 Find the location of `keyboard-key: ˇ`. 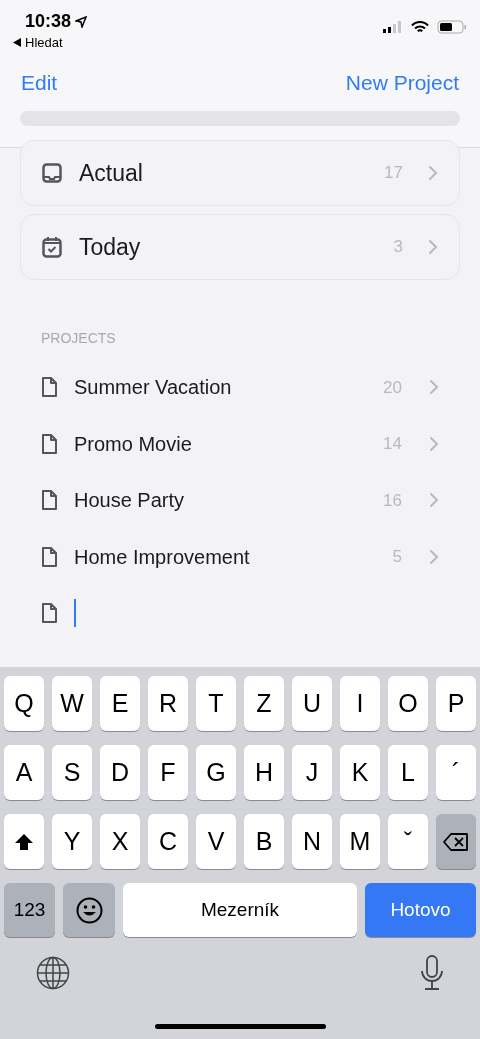

keyboard-key: ˇ is located at coordinates (408, 841).